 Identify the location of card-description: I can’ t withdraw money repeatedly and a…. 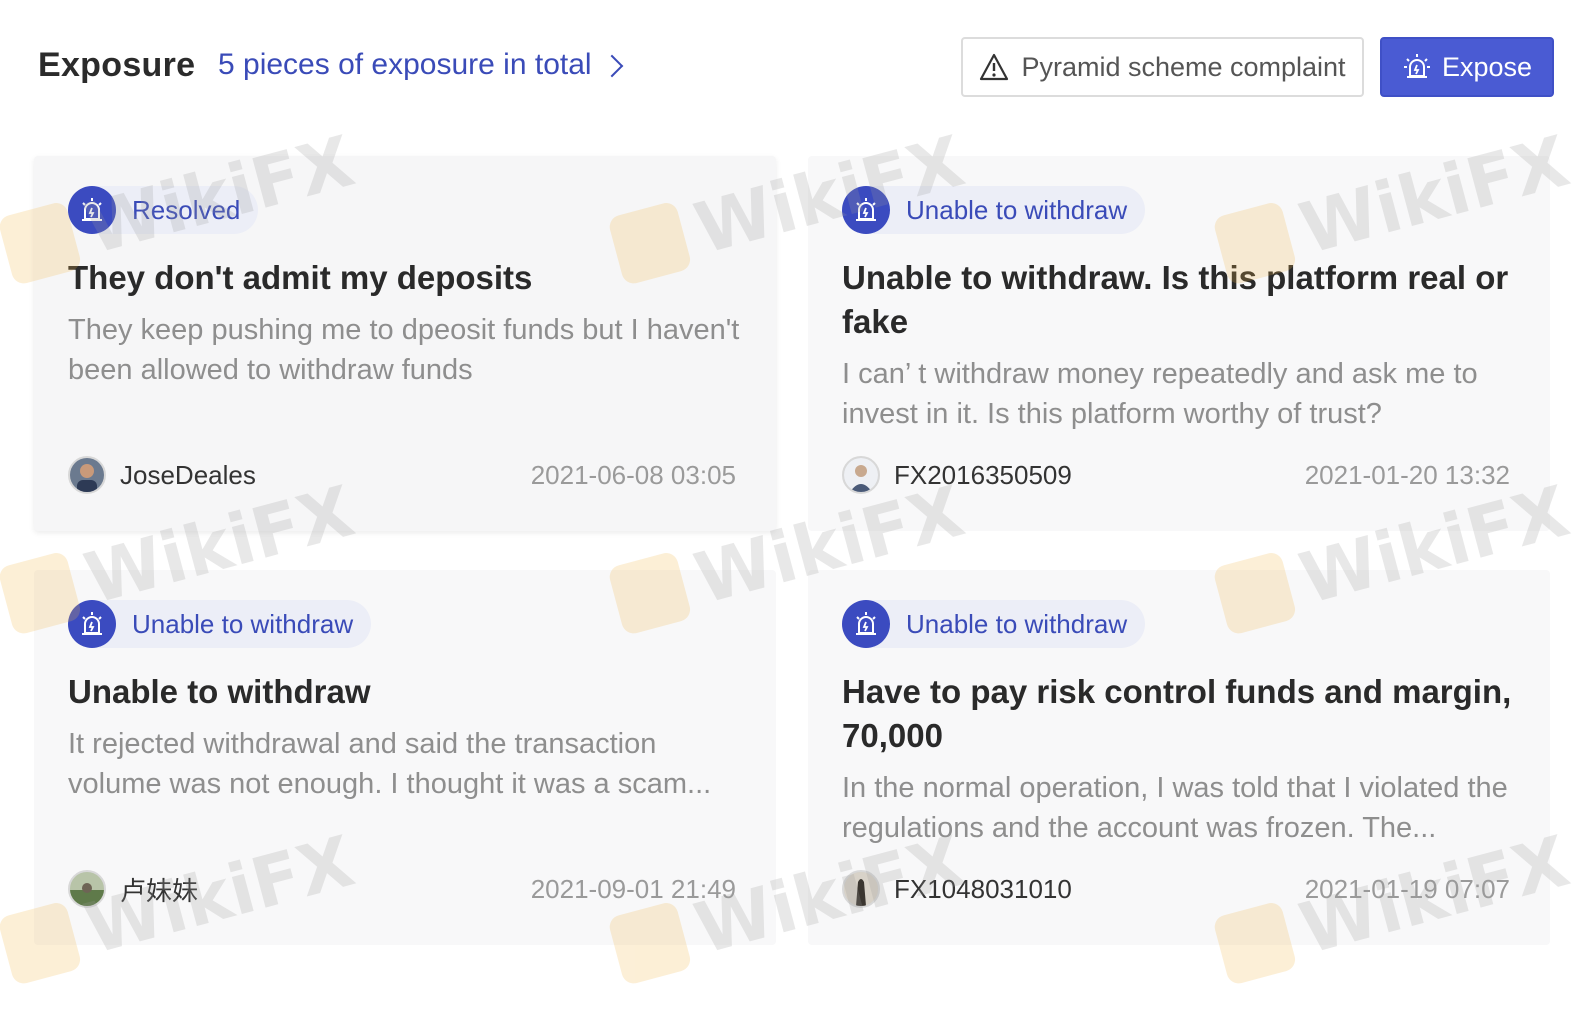
(1160, 394).